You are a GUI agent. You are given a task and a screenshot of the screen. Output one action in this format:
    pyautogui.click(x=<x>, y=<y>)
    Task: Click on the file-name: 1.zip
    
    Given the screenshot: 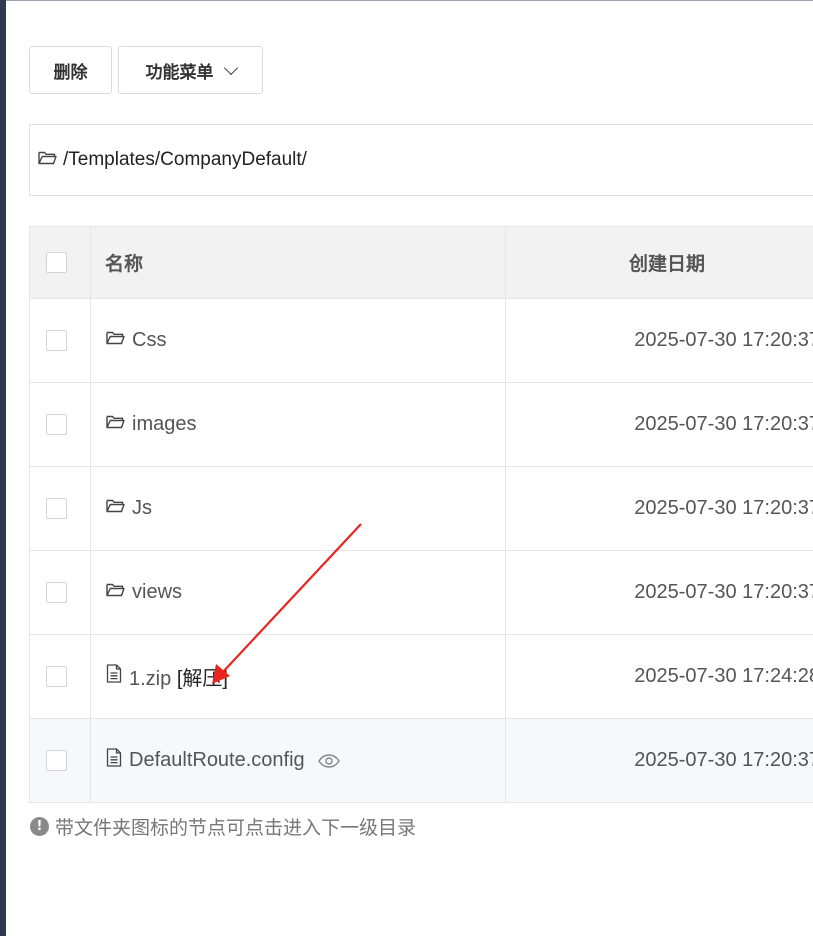 What is the action you would take?
    pyautogui.click(x=150, y=679)
    